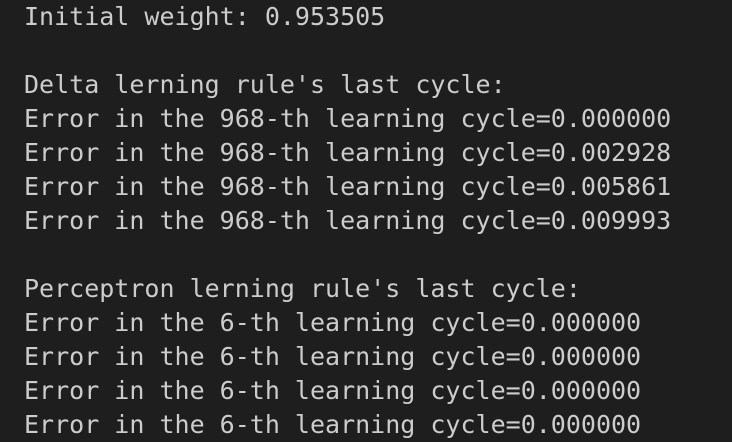 The width and height of the screenshot is (732, 442). Describe the element at coordinates (302, 288) in the screenshot. I see `perceptron-rule-heading: Perceptron lerning rule's last cycle:` at that location.